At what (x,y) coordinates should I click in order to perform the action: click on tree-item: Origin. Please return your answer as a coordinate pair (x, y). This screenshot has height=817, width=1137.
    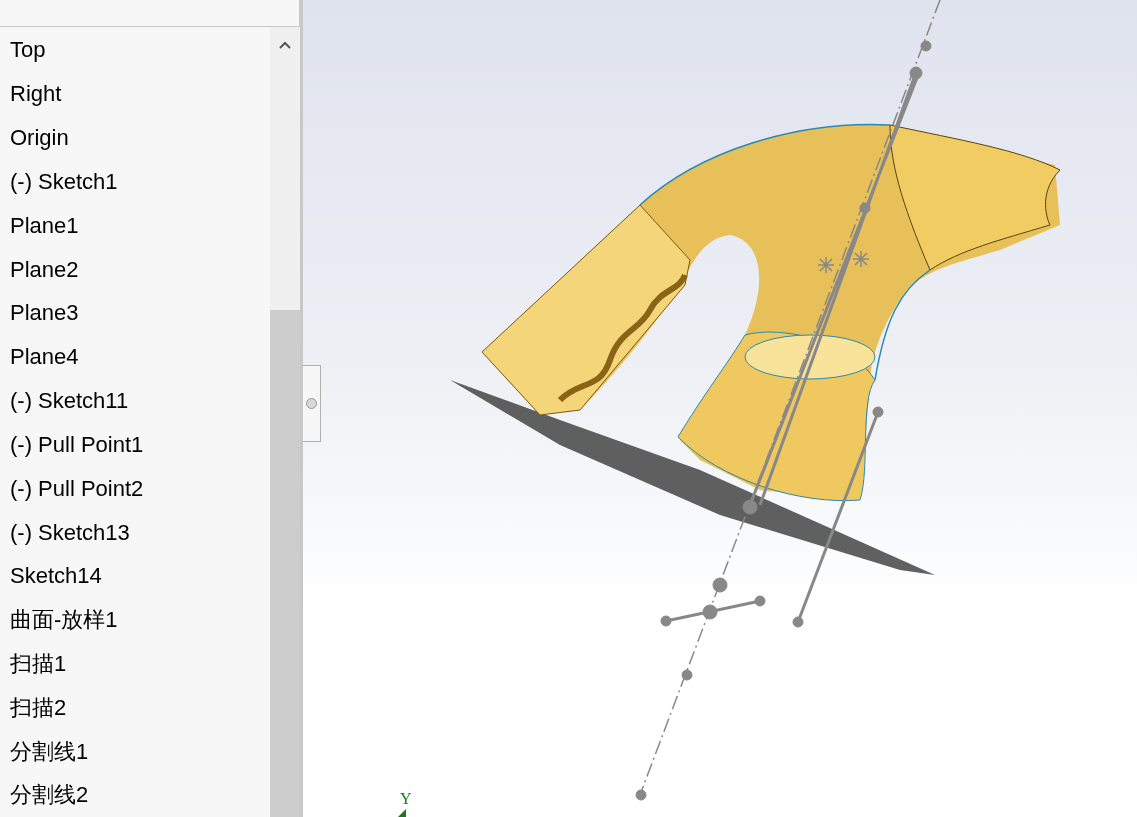
    Looking at the image, I should click on (135, 137).